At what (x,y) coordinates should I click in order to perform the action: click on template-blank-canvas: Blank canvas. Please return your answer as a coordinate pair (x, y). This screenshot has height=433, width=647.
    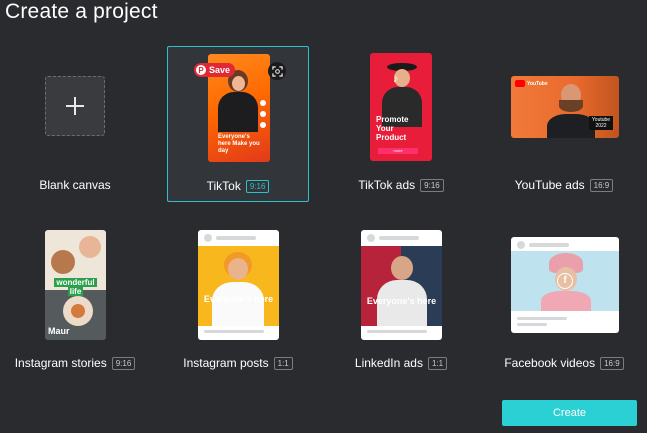
    Looking at the image, I should click on (75, 125).